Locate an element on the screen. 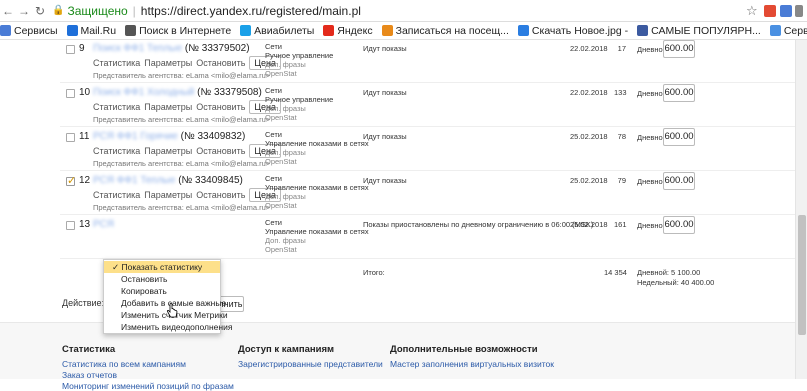  footer-link: Мониторинг изменений позиций по фразам is located at coordinates (148, 386).